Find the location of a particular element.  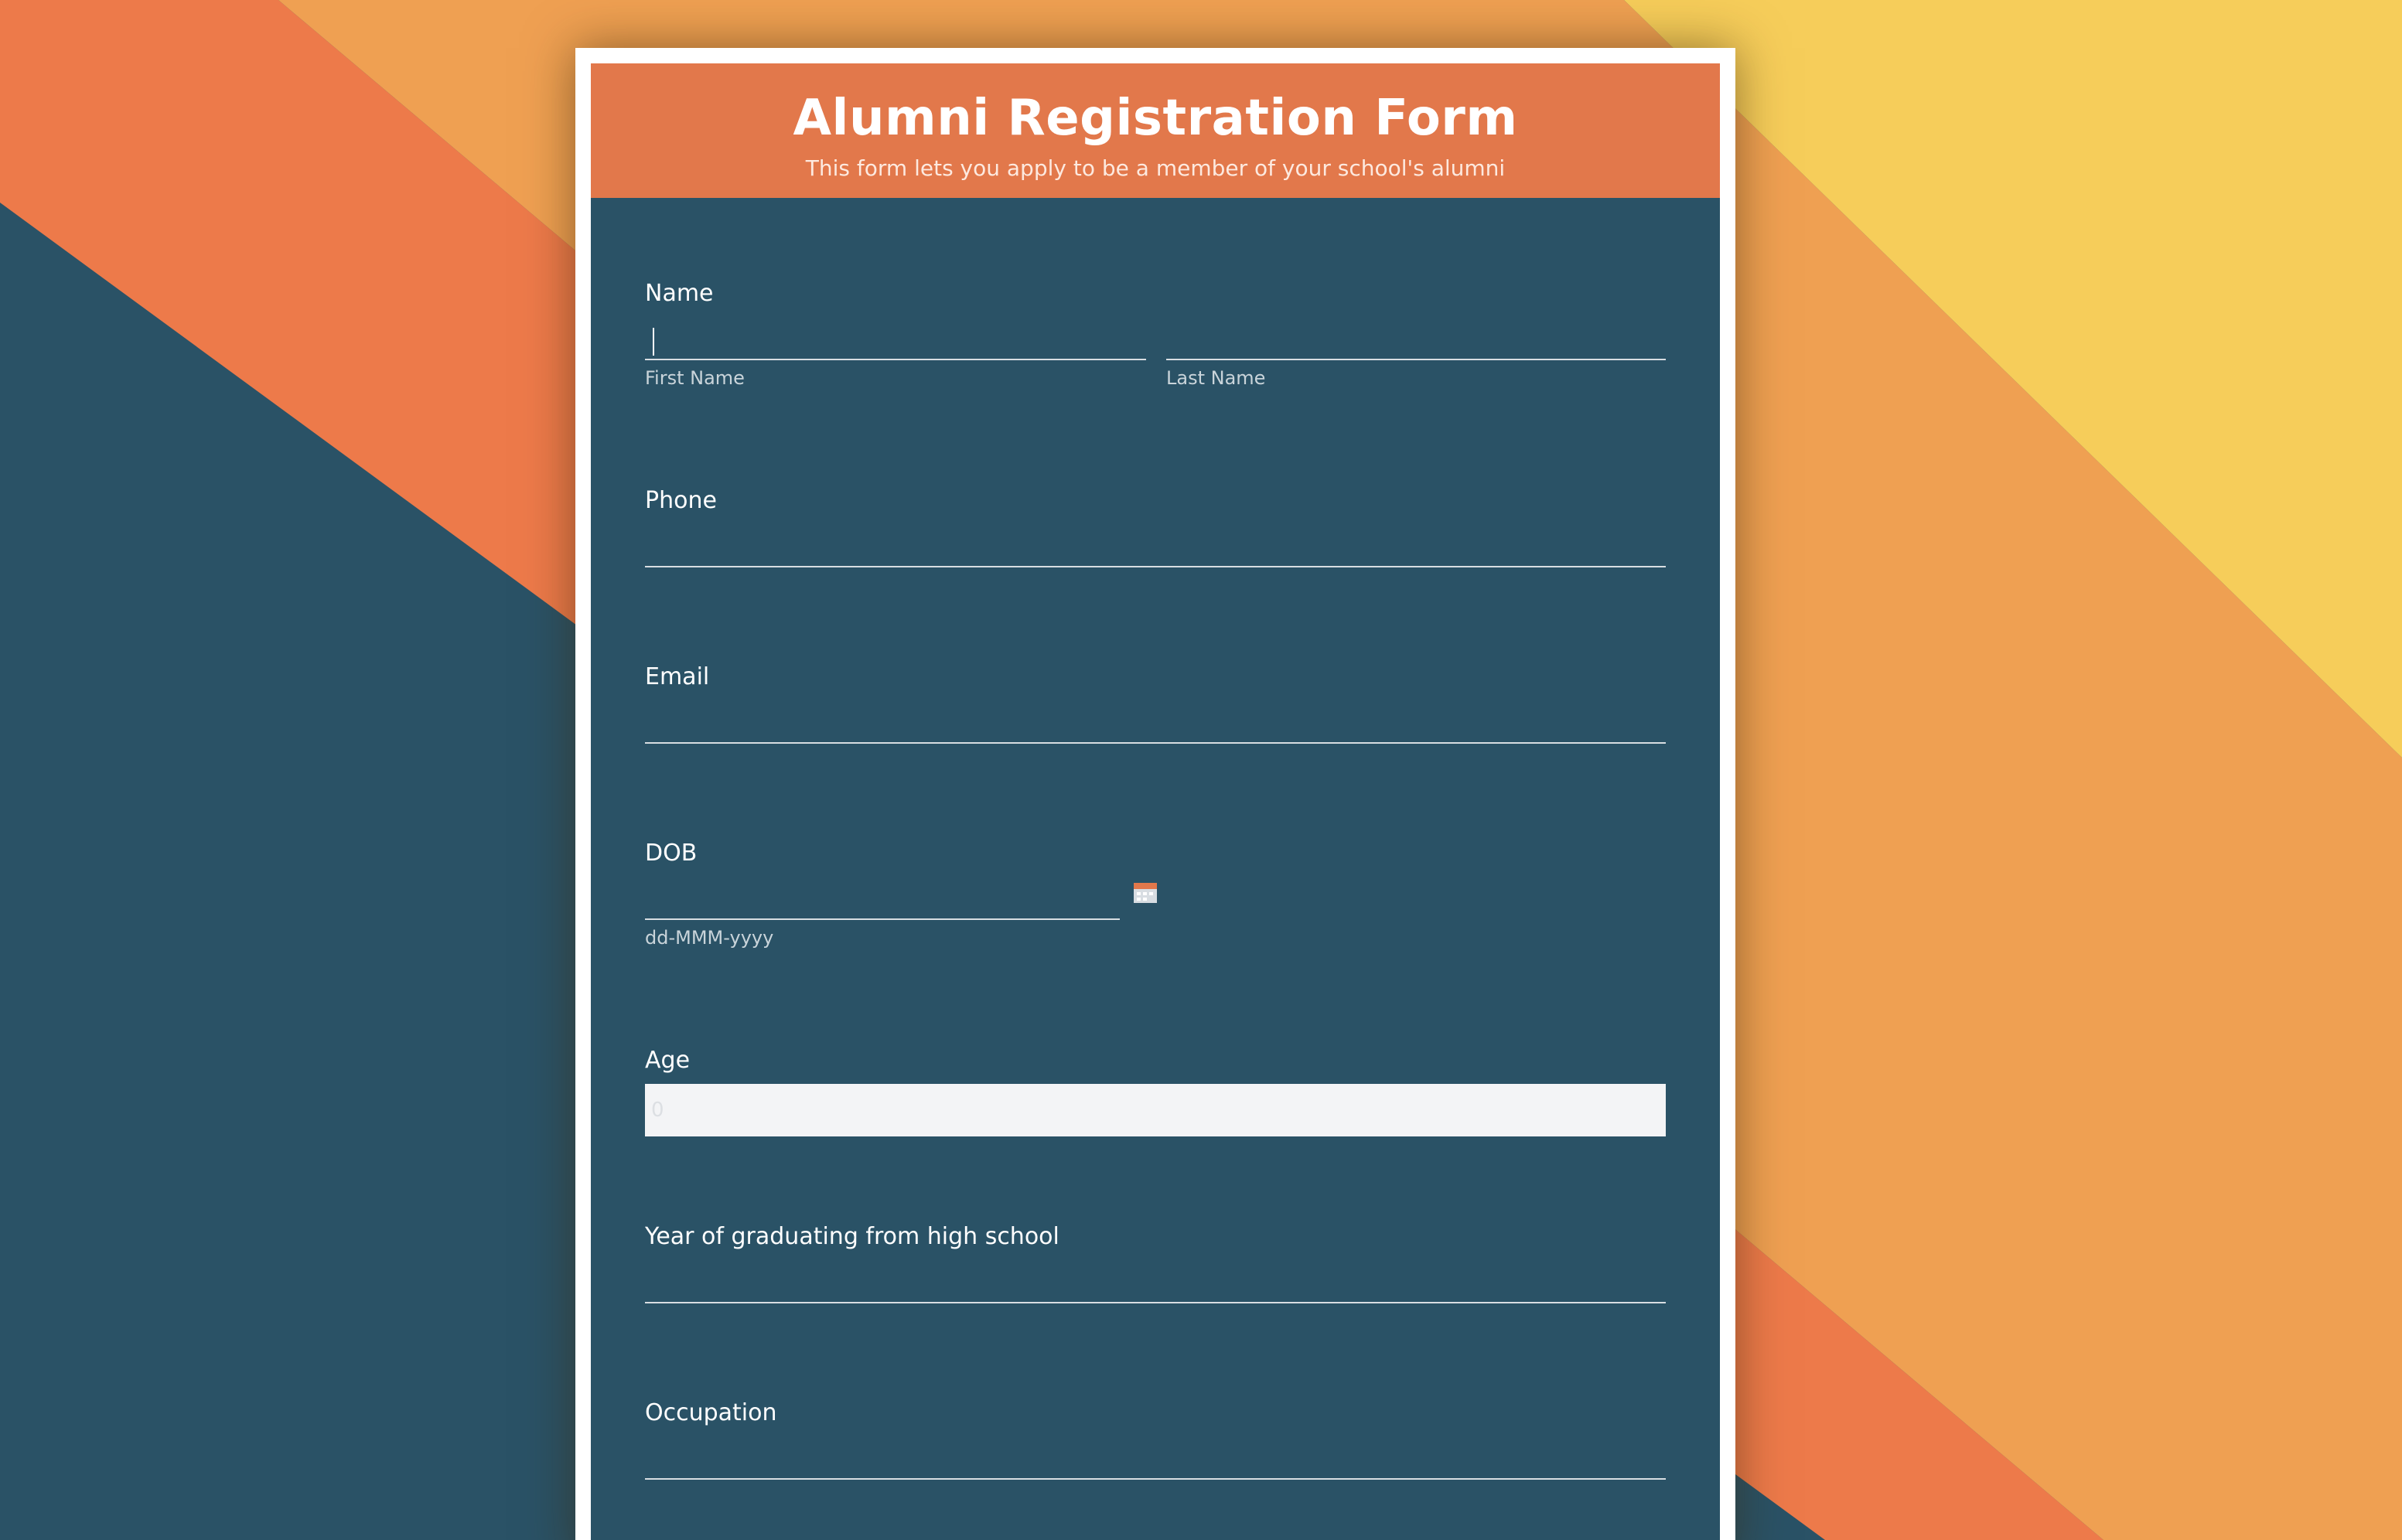

dob-label: DOB is located at coordinates (671, 853).